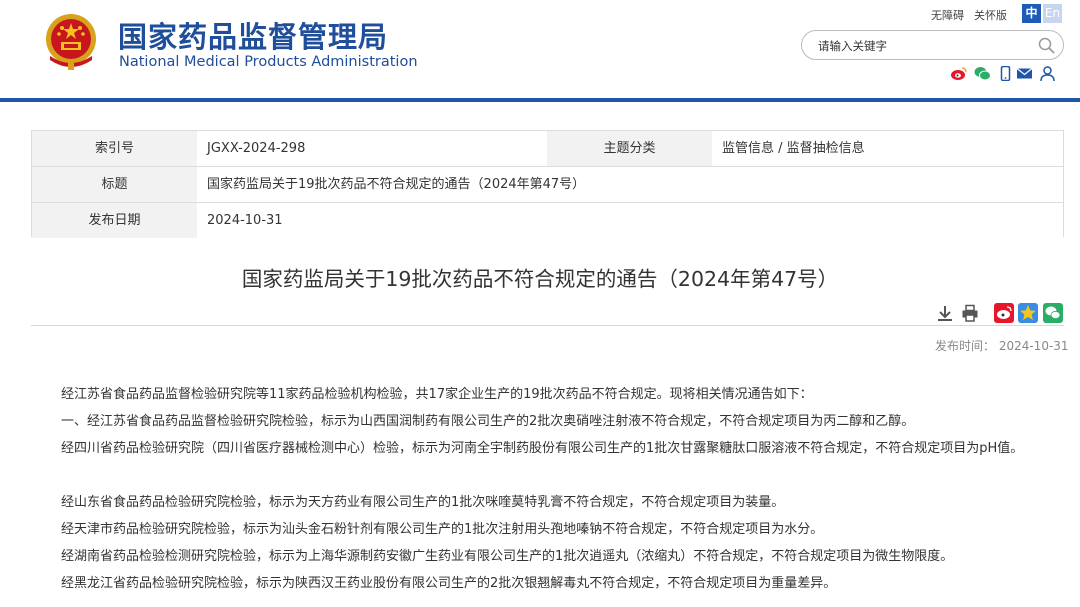 The height and width of the screenshot is (607, 1080). I want to click on wechat-icon, so click(982, 73).